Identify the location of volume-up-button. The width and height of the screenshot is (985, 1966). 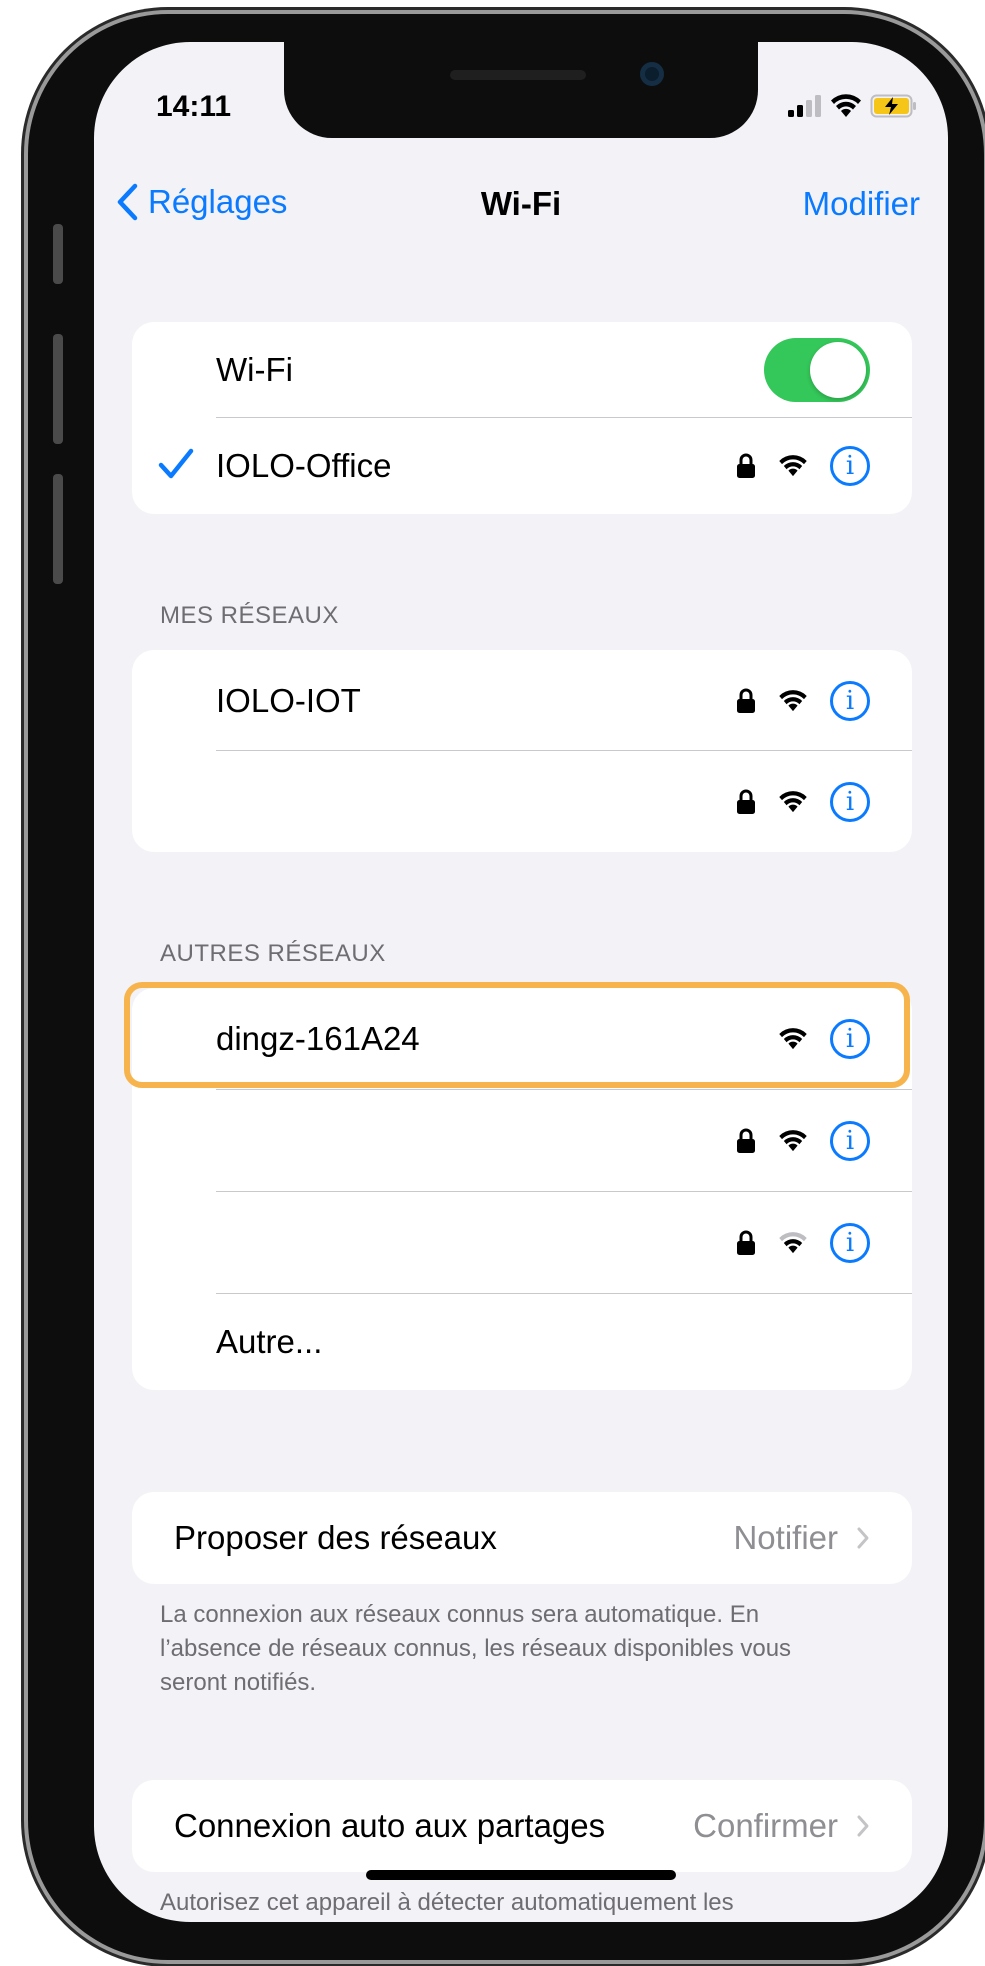
(58, 389).